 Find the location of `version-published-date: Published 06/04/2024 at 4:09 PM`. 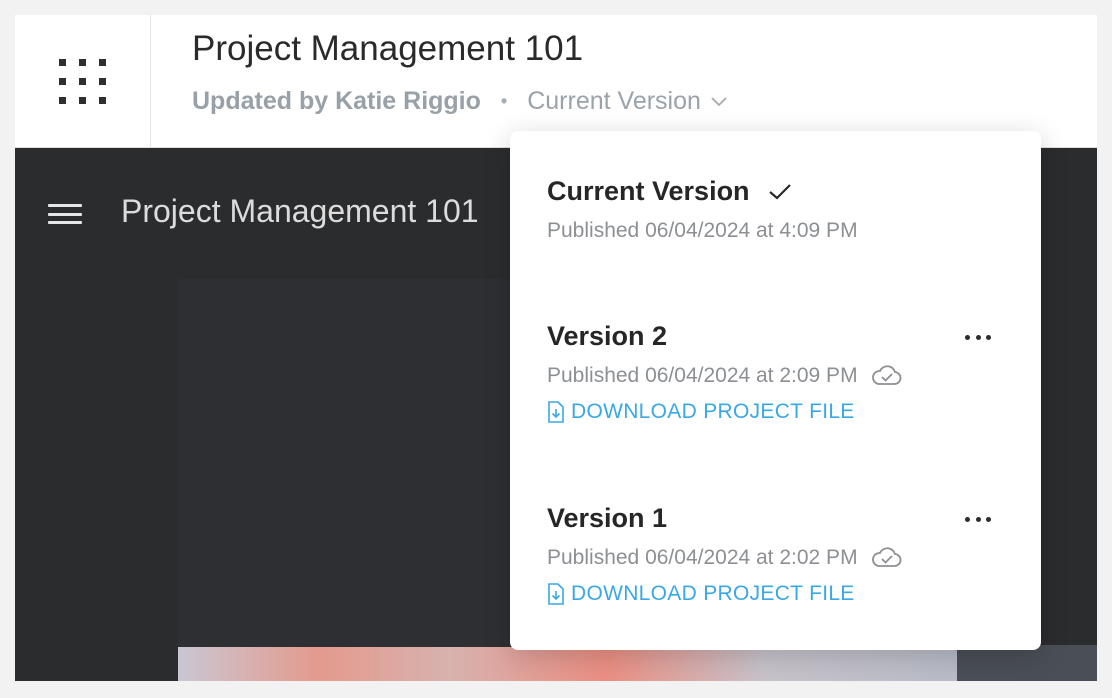

version-published-date: Published 06/04/2024 at 4:09 PM is located at coordinates (702, 230).